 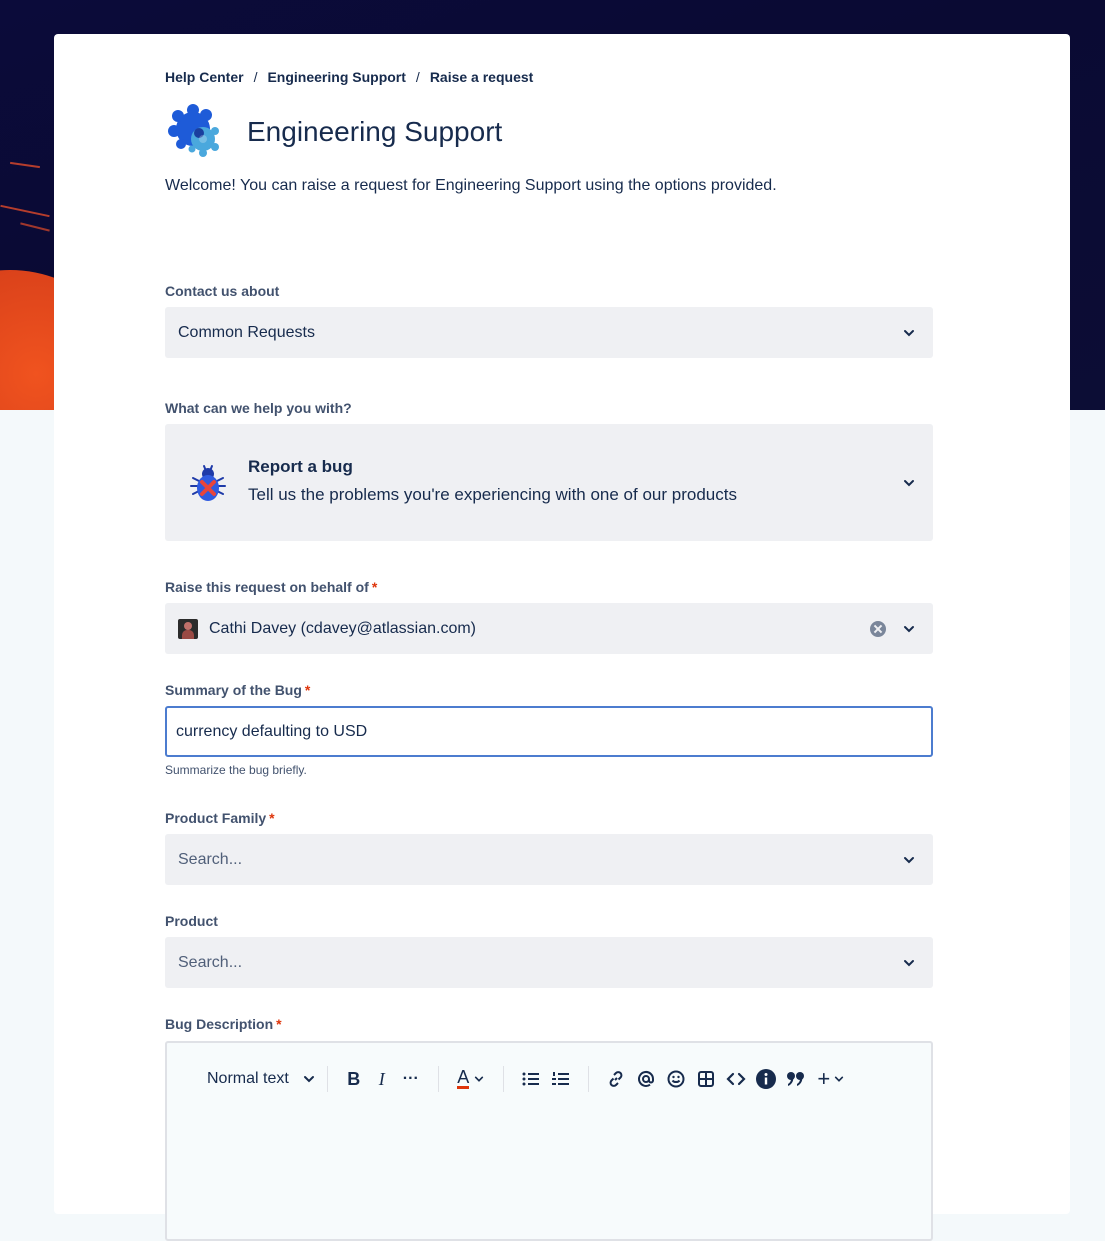 What do you see at coordinates (549, 628) in the screenshot?
I see `behalf-select: Cathi Davey (cdavey@atlassian.com)` at bounding box center [549, 628].